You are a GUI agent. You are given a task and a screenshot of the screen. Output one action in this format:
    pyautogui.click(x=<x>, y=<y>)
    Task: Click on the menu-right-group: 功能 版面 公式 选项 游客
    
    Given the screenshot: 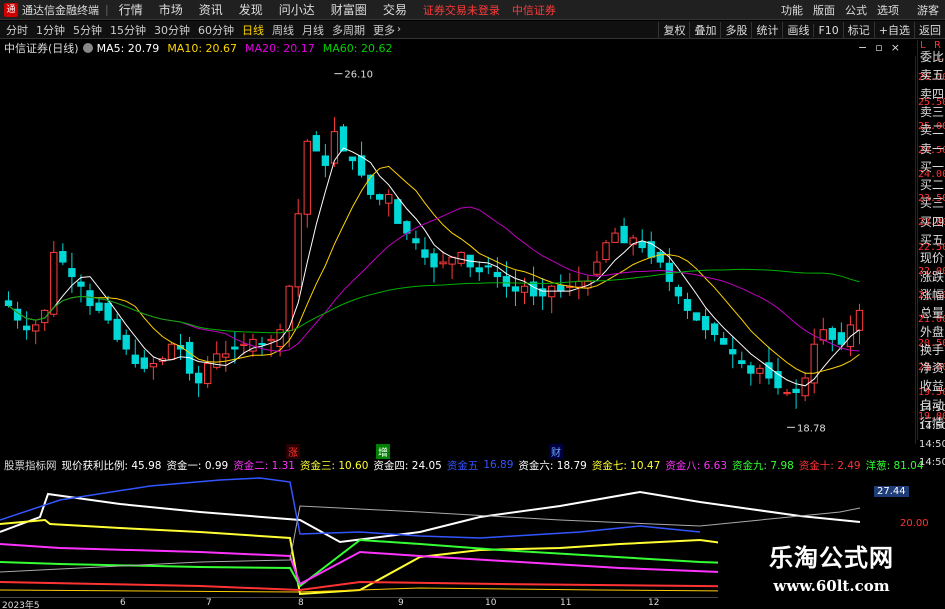 What is the action you would take?
    pyautogui.click(x=858, y=10)
    